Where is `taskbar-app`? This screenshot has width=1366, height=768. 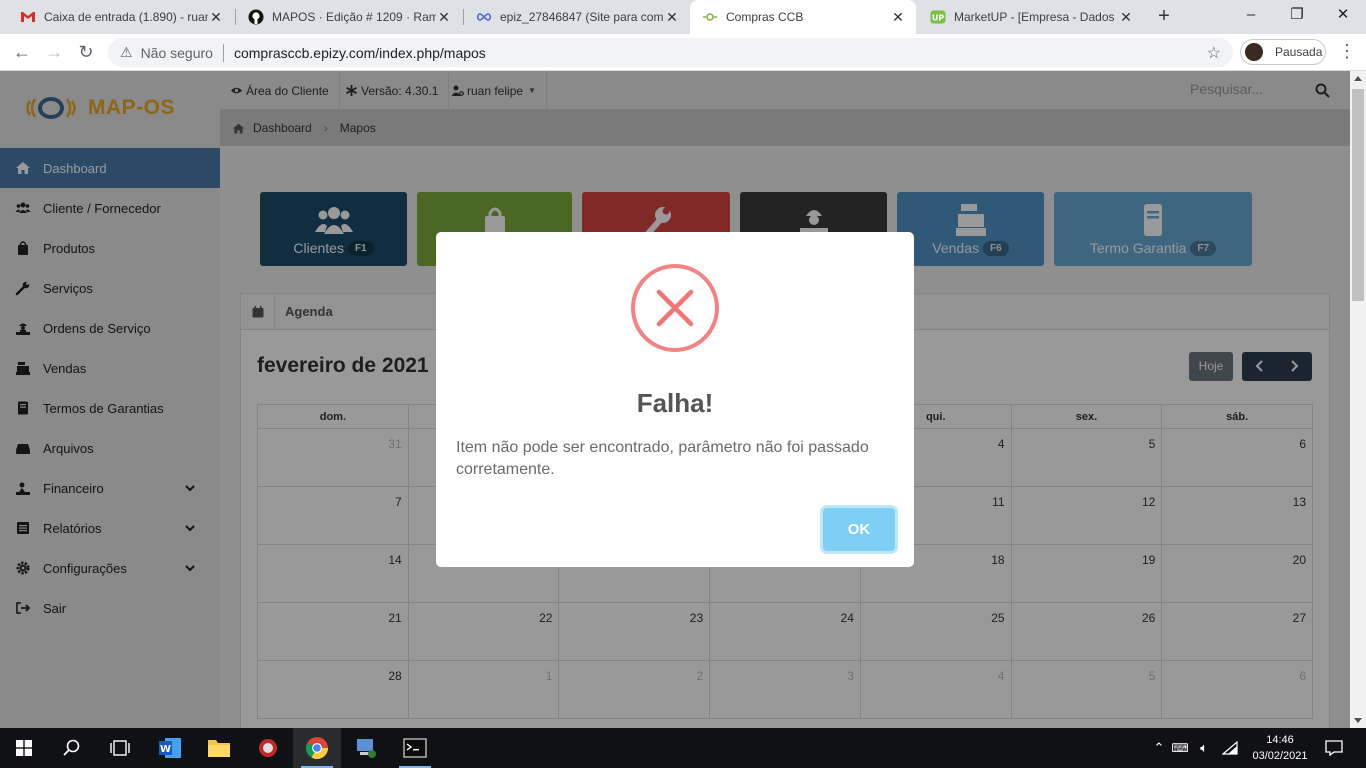 taskbar-app is located at coordinates (268, 748).